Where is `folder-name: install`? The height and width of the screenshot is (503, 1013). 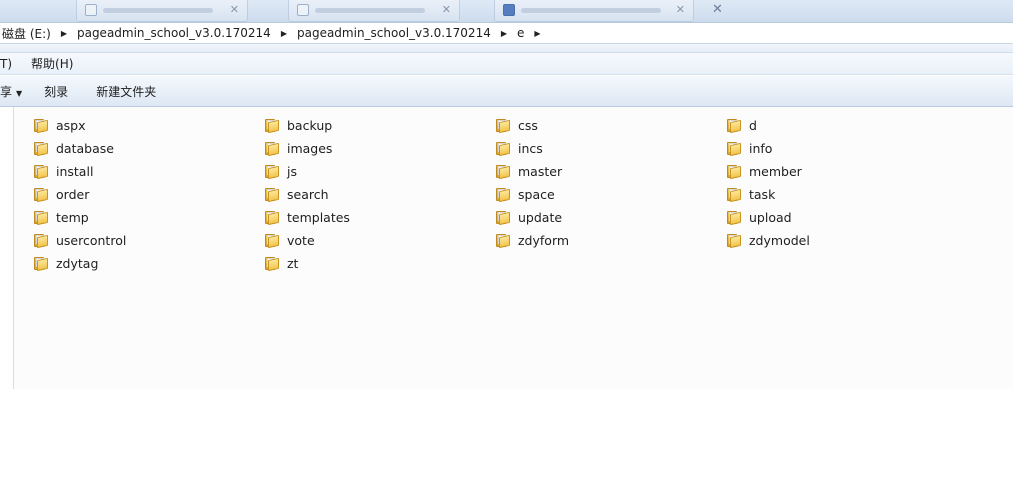 folder-name: install is located at coordinates (75, 171).